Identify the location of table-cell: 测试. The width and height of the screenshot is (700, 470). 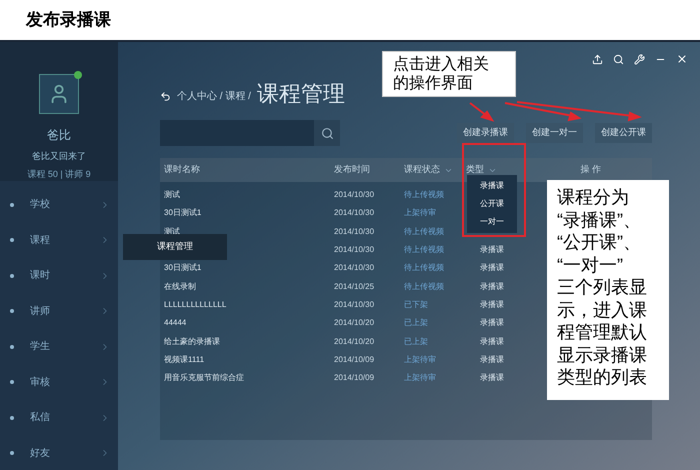
(172, 195).